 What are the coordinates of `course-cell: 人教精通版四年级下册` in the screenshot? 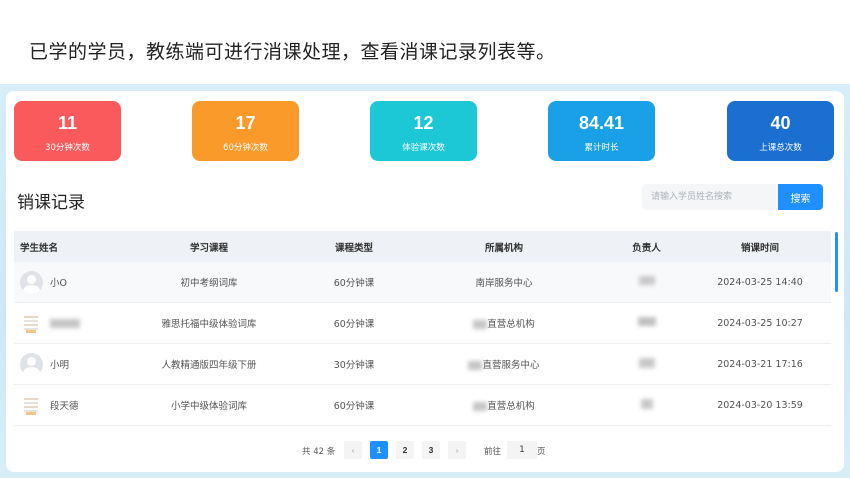 It's located at (209, 365).